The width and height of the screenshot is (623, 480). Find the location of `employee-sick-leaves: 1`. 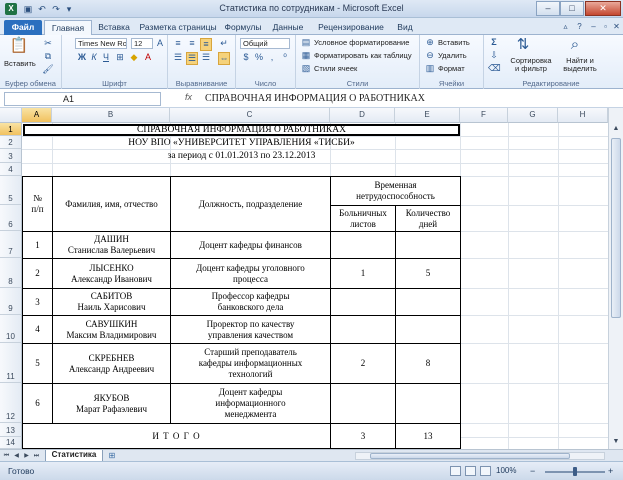

employee-sick-leaves: 1 is located at coordinates (363, 274).